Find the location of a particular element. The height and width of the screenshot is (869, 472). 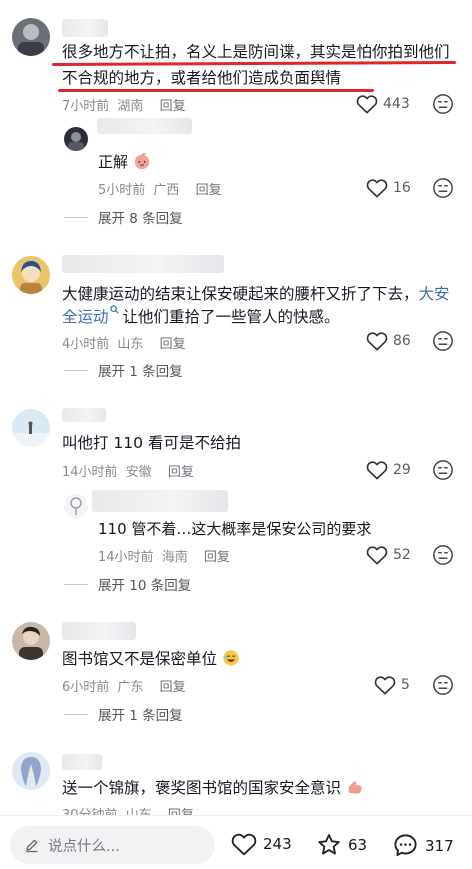

like-button: 52 is located at coordinates (388, 555).